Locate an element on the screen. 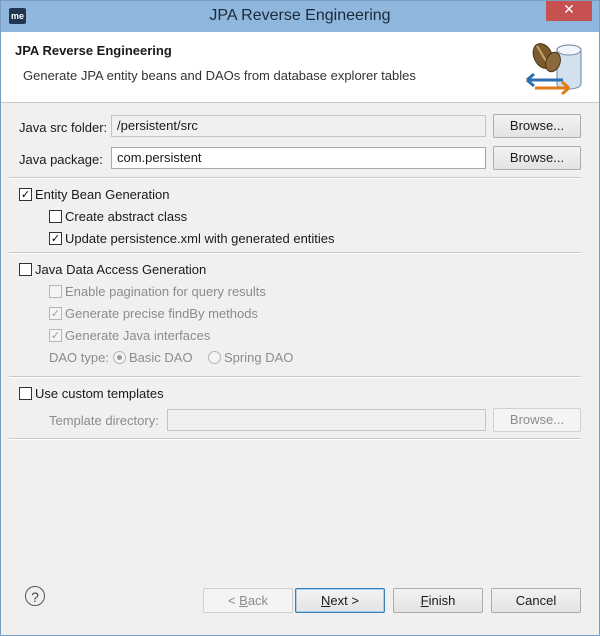 This screenshot has height=636, width=600. page-title: JPA Reverse Engineering is located at coordinates (93, 50).